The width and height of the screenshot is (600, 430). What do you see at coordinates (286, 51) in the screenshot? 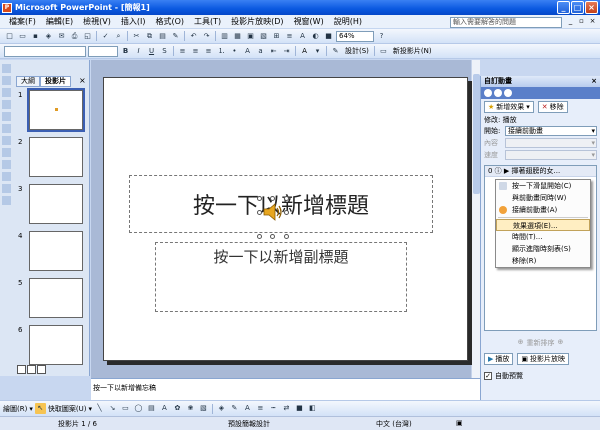
I see `increase-indent-icon: ⇥` at bounding box center [286, 51].